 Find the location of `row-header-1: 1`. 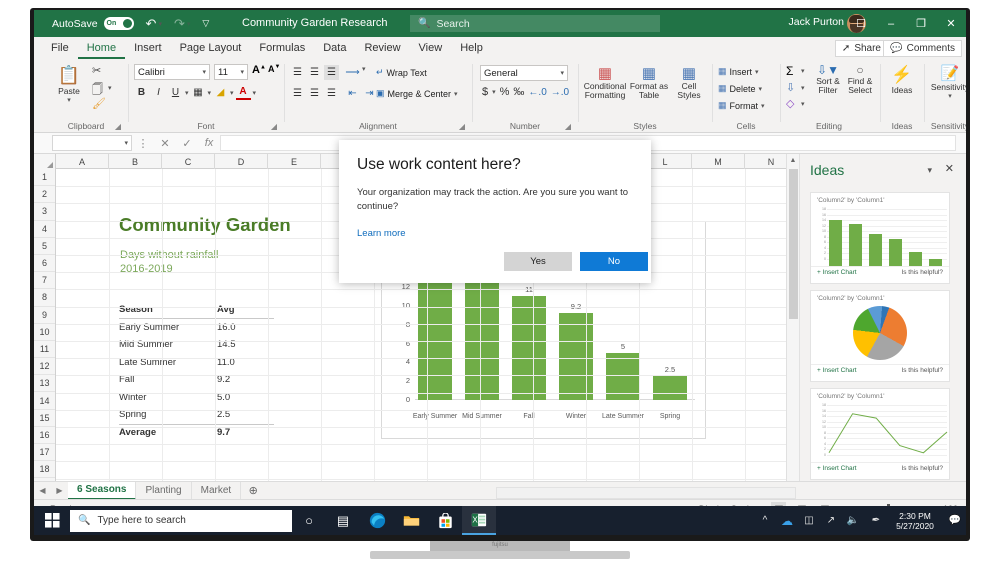

row-header-1: 1 is located at coordinates (44, 178).